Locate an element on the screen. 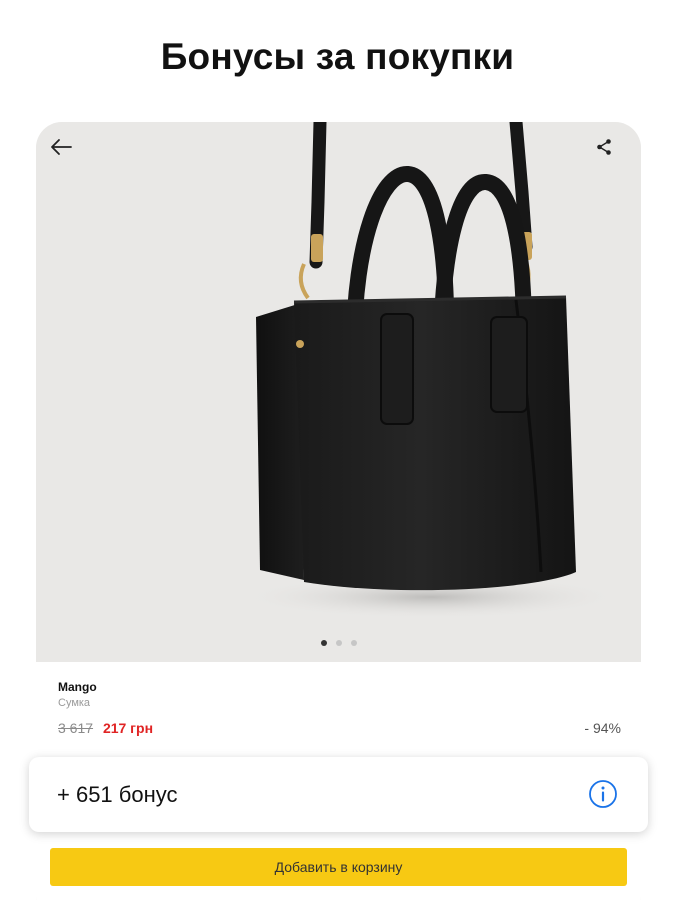 Image resolution: width=675 pixels, height=900 pixels. discount-badge: - 94% is located at coordinates (602, 728).